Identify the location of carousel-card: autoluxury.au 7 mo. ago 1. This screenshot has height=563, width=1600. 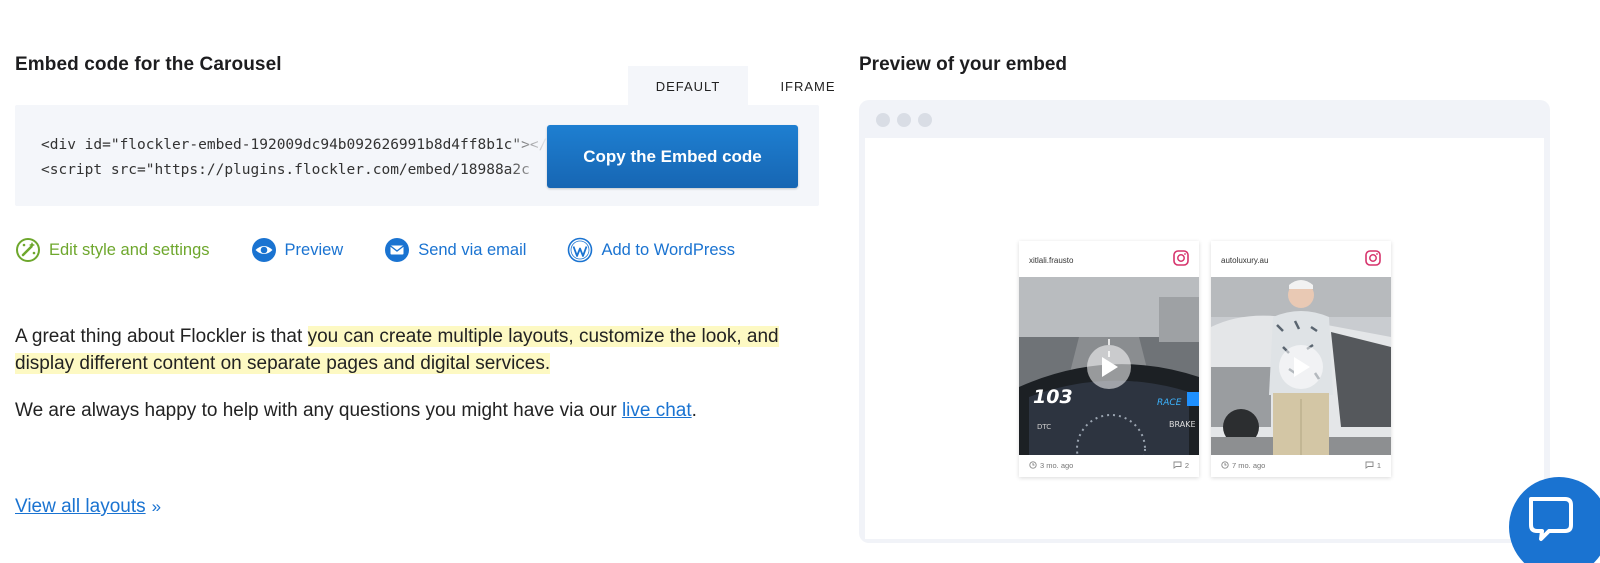
(1301, 359).